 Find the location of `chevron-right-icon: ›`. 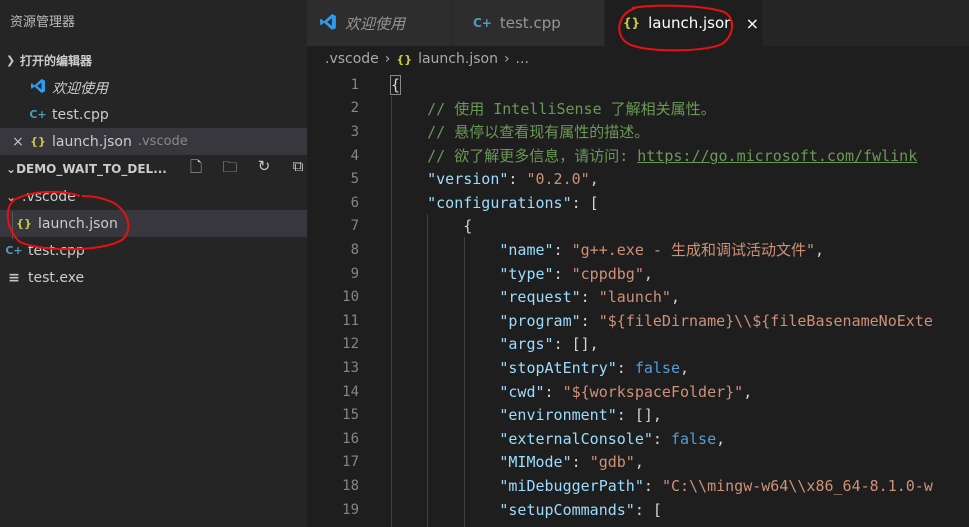

chevron-right-icon: › is located at coordinates (387, 59).